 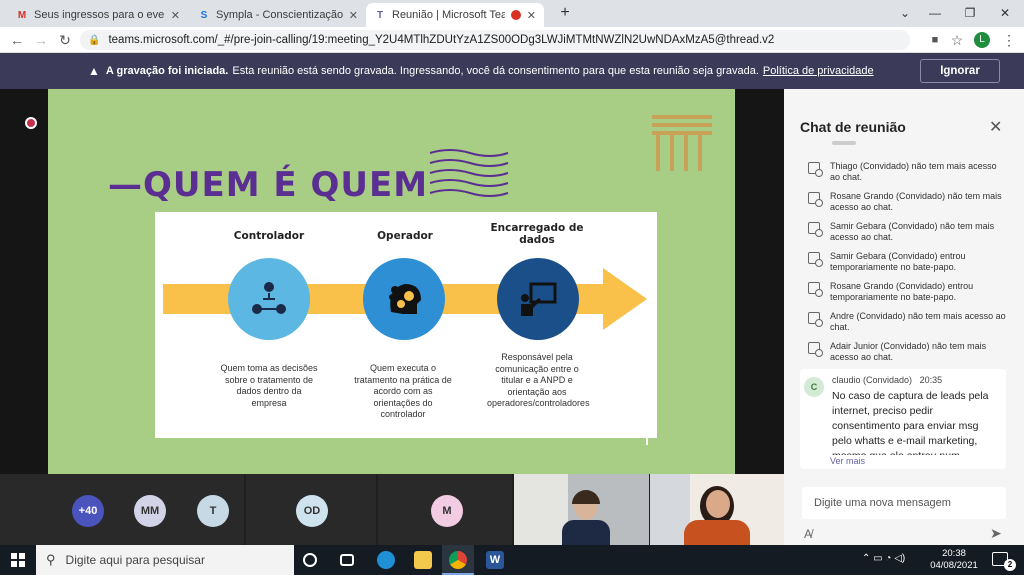 What do you see at coordinates (905, 13) in the screenshot?
I see `tab-search-icon: ⌄` at bounding box center [905, 13].